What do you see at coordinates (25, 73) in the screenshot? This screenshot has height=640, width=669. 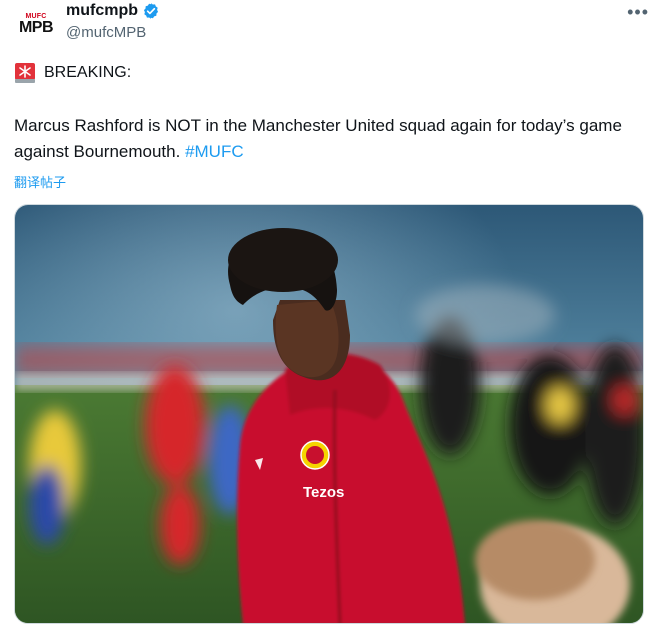 I see `siren-icon` at bounding box center [25, 73].